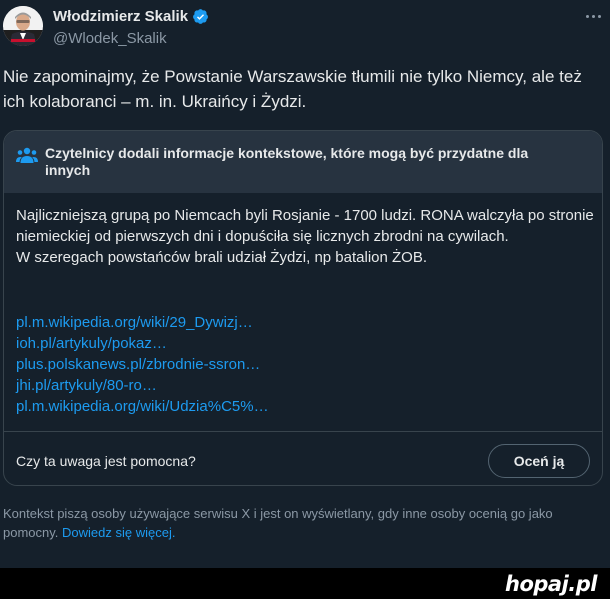 Image resolution: width=610 pixels, height=599 pixels. I want to click on verified-badge-icon, so click(200, 16).